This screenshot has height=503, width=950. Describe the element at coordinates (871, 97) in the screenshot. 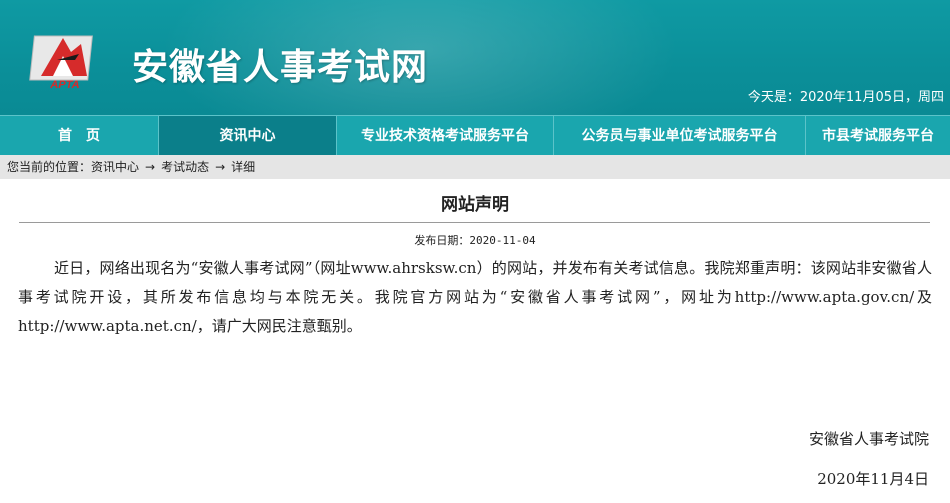

I see `date-value: 2020年11月05日，周四` at that location.